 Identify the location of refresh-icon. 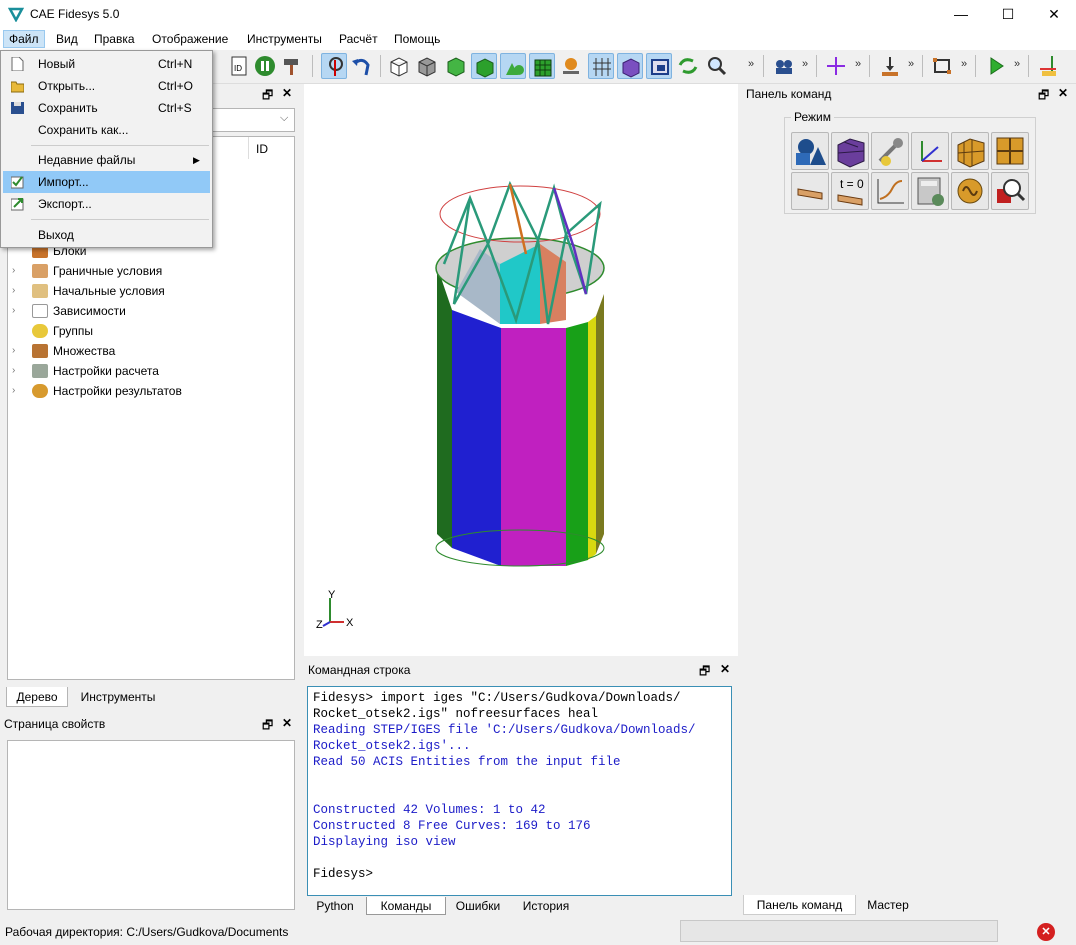
(688, 66).